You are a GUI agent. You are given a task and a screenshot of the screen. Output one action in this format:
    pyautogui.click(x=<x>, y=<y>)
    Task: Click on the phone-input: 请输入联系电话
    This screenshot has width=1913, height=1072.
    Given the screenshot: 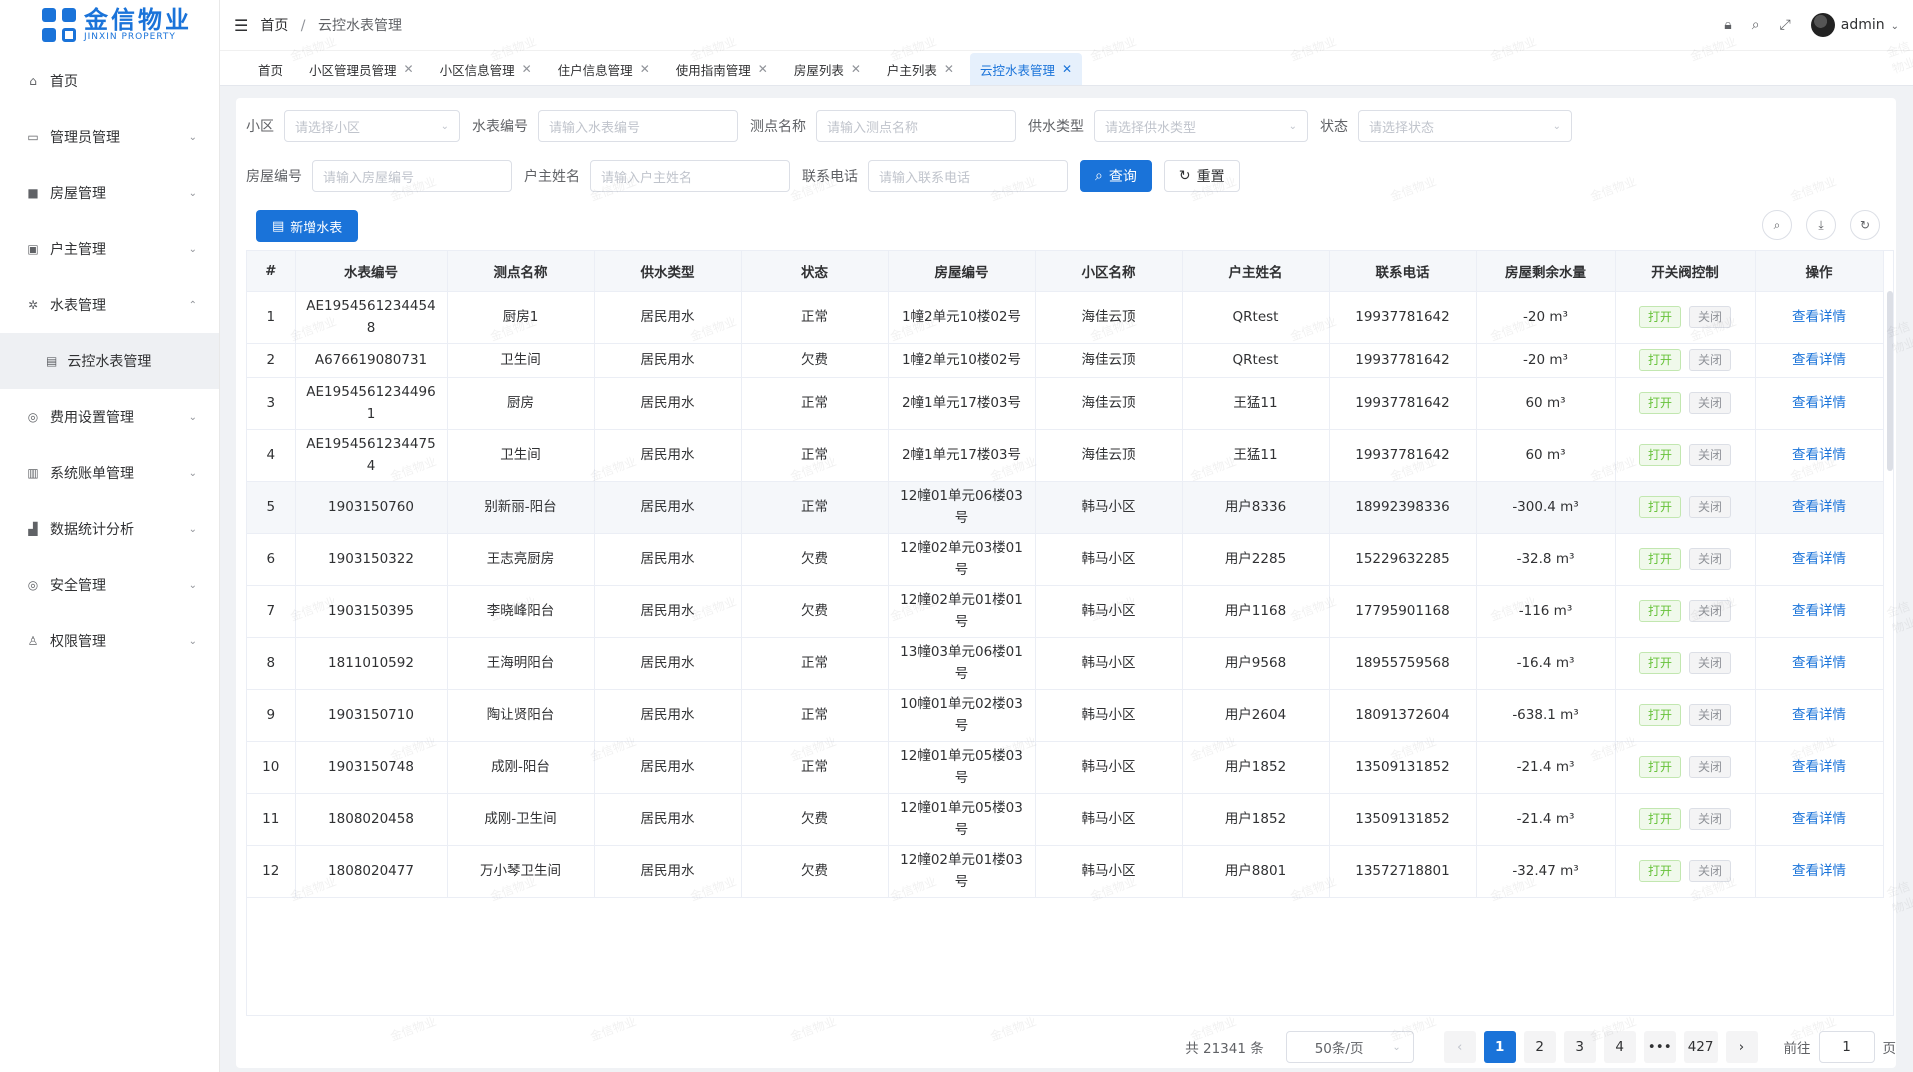 What is the action you would take?
    pyautogui.click(x=968, y=176)
    